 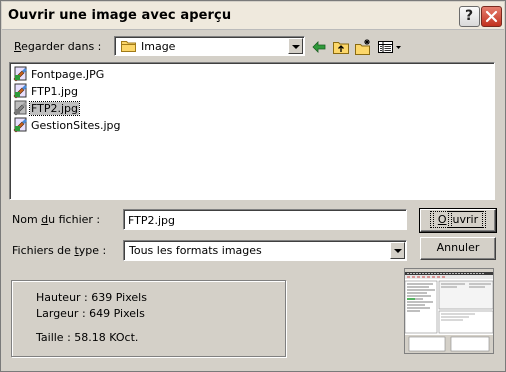 I want to click on file-name-field: FTP2.jpg, so click(x=265, y=219).